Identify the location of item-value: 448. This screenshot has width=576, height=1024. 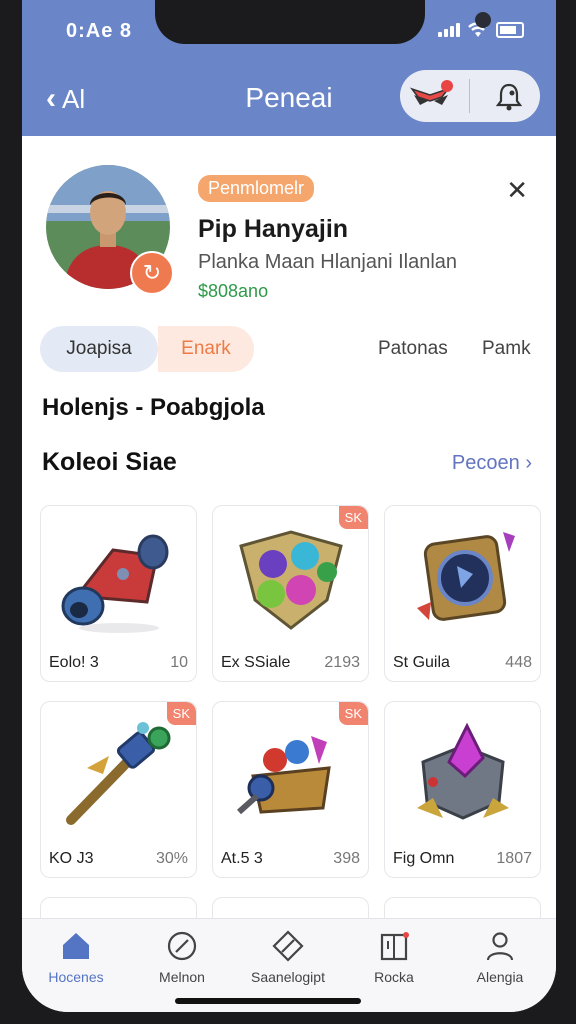
(518, 662).